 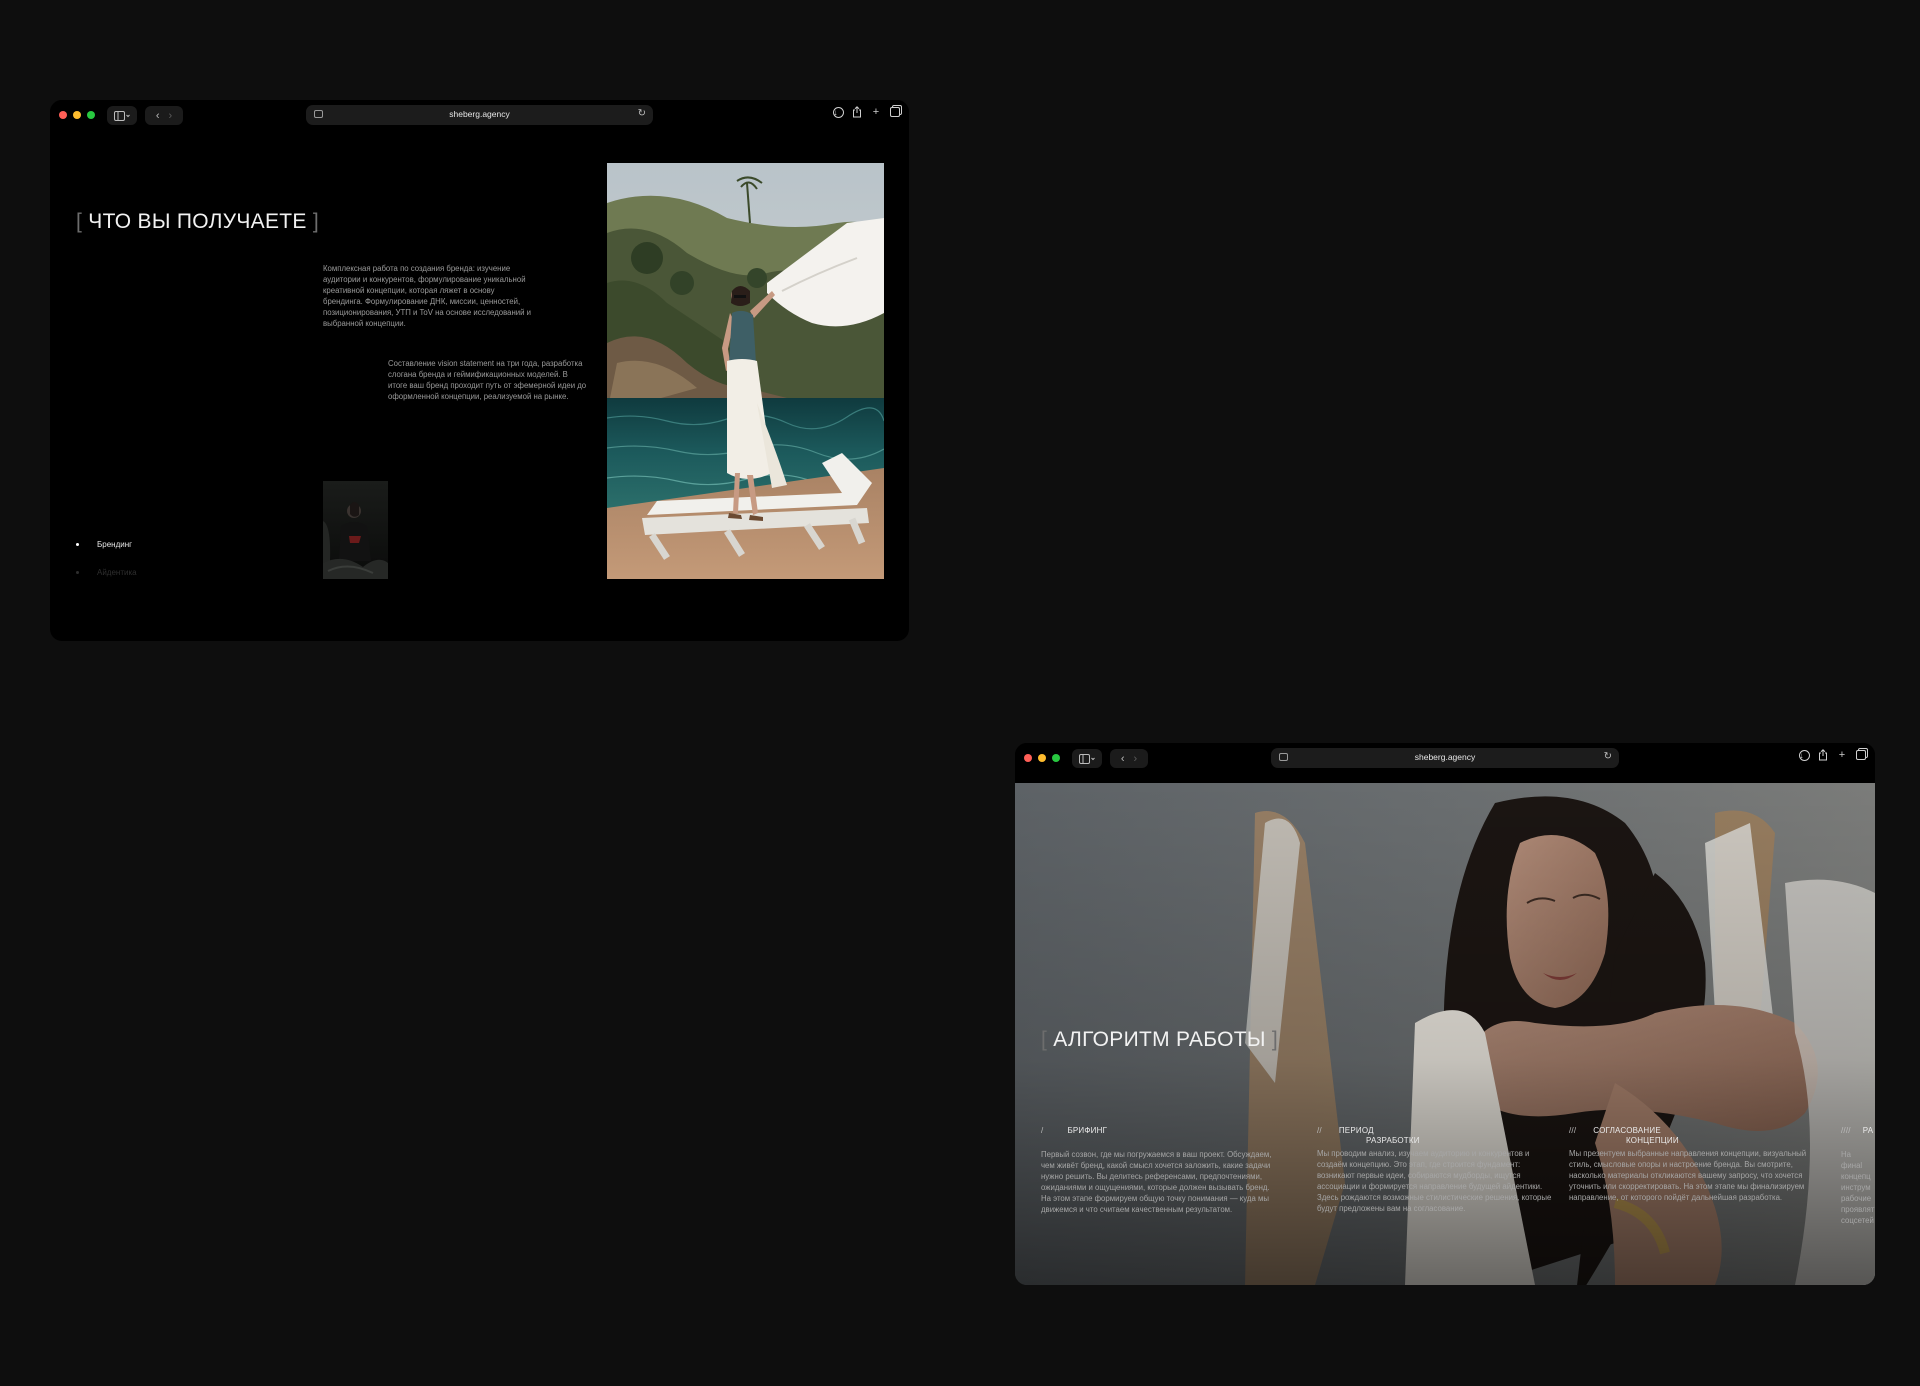 What do you see at coordinates (1087, 1130) in the screenshot?
I see `step-title: БРИФИНГ` at bounding box center [1087, 1130].